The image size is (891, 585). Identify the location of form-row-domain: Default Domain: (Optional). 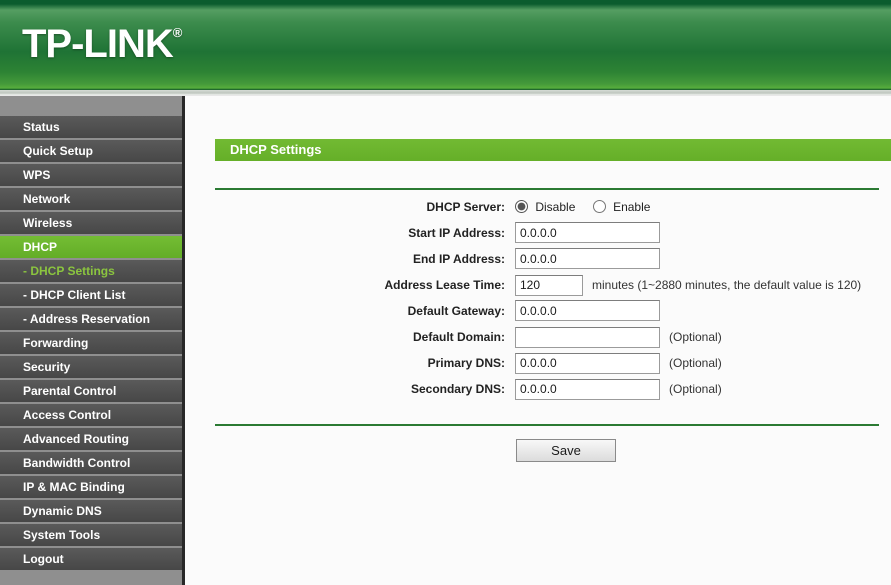
(538, 339).